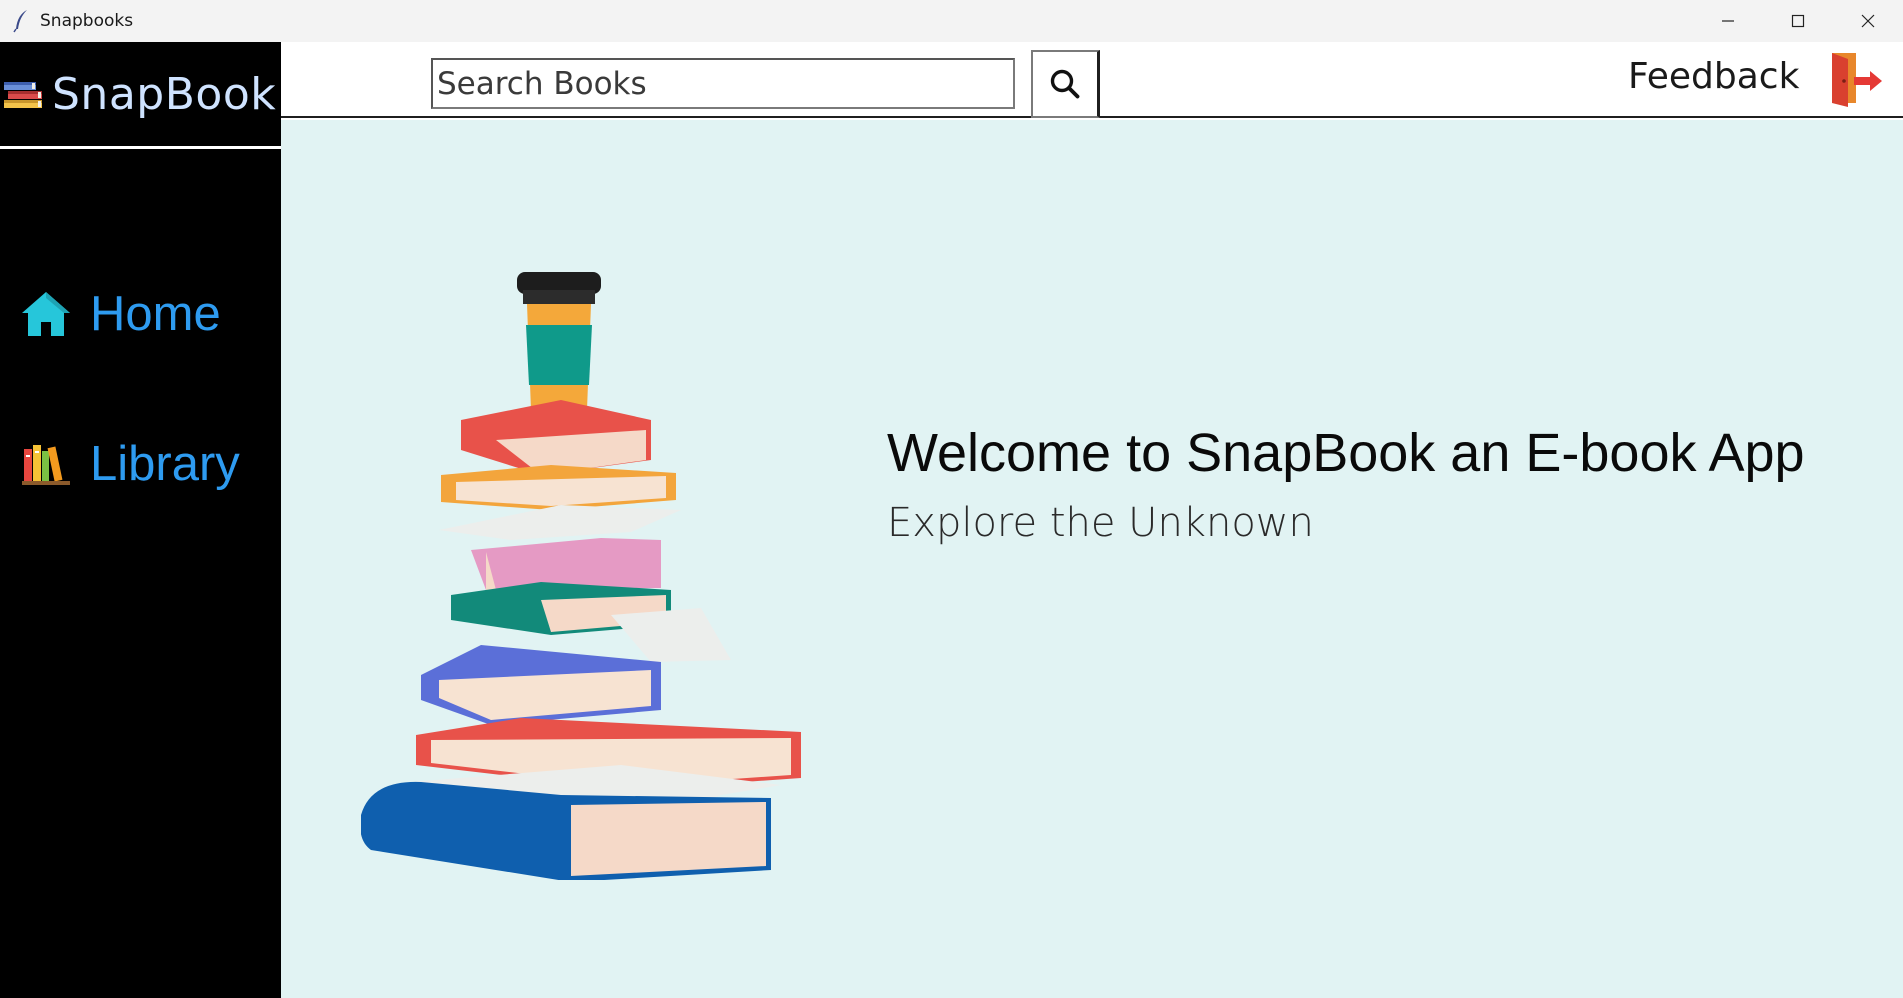  I want to click on close-button, so click(1868, 21).